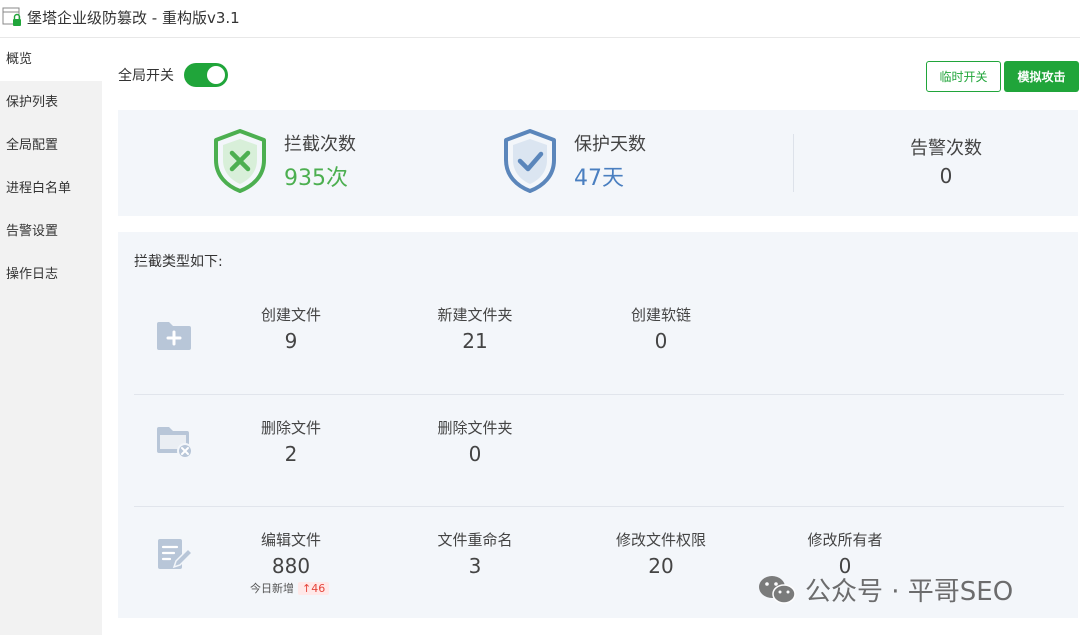 The image size is (1080, 635). I want to click on today-new: 今日新增 ↑46, so click(290, 588).